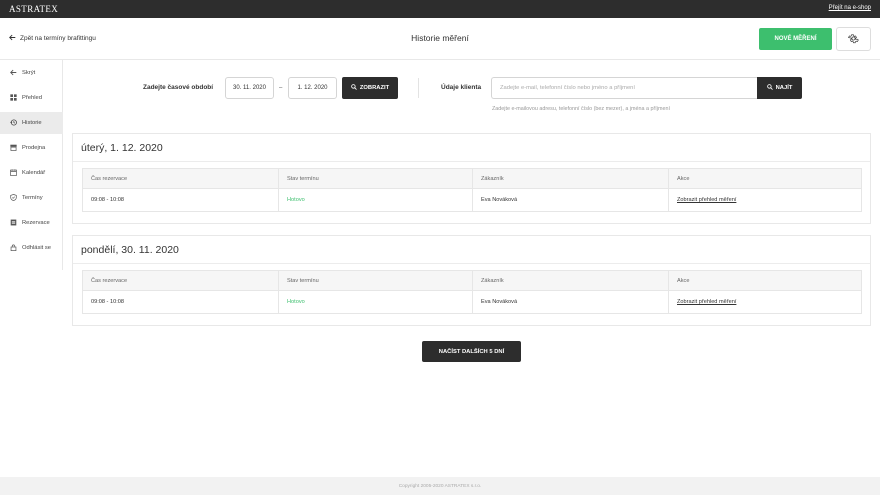  Describe the element at coordinates (13, 73) in the screenshot. I see `arrow-left-icon` at that location.